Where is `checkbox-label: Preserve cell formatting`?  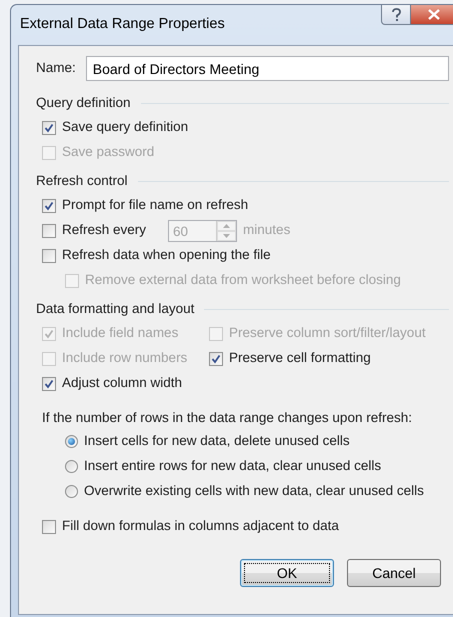 checkbox-label: Preserve cell formatting is located at coordinates (300, 358).